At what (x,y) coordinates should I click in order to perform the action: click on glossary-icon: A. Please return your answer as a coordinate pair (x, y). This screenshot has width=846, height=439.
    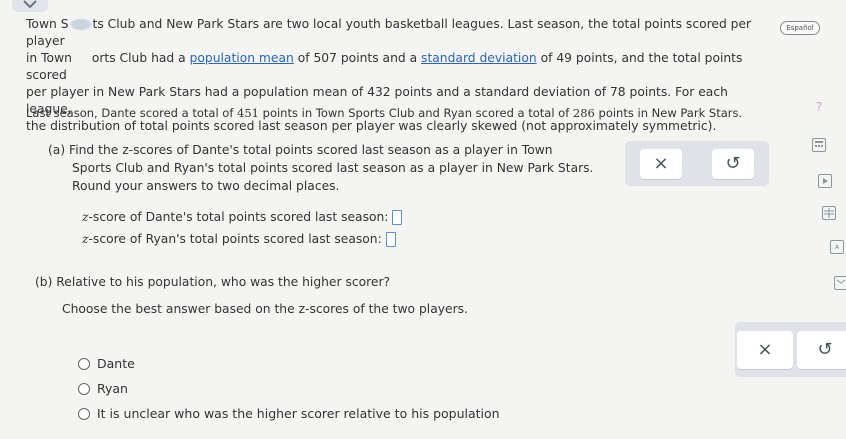
    Looking at the image, I should click on (837, 247).